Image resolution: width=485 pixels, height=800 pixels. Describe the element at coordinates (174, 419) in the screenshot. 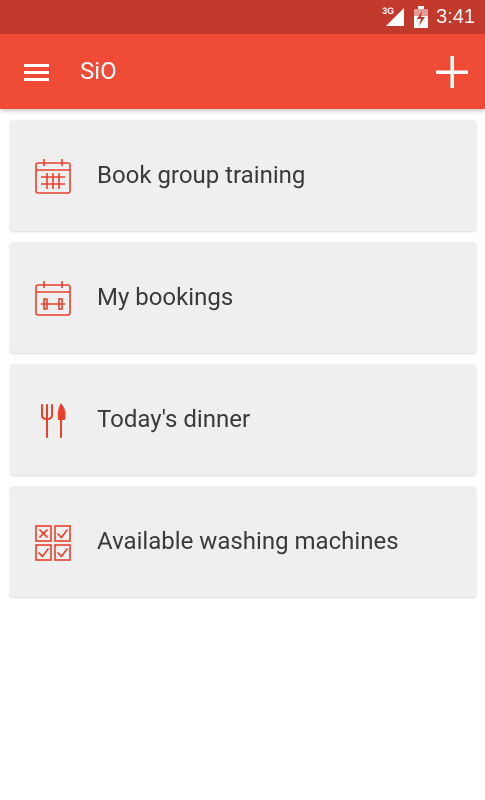

I see `menu-item-label: Today's dinner` at that location.